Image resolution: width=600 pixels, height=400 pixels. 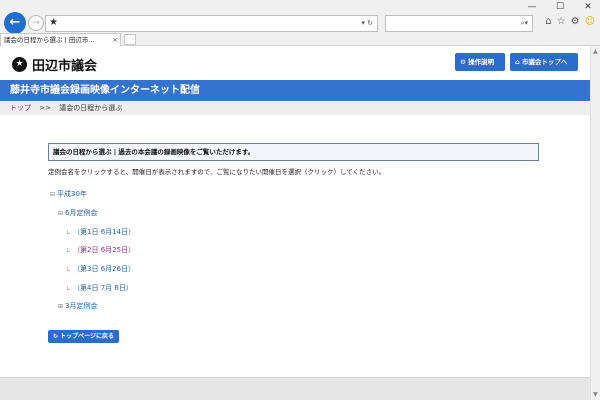 What do you see at coordinates (104, 232) in the screenshot?
I see `tree-day-label: （第1日 6月14日）` at bounding box center [104, 232].